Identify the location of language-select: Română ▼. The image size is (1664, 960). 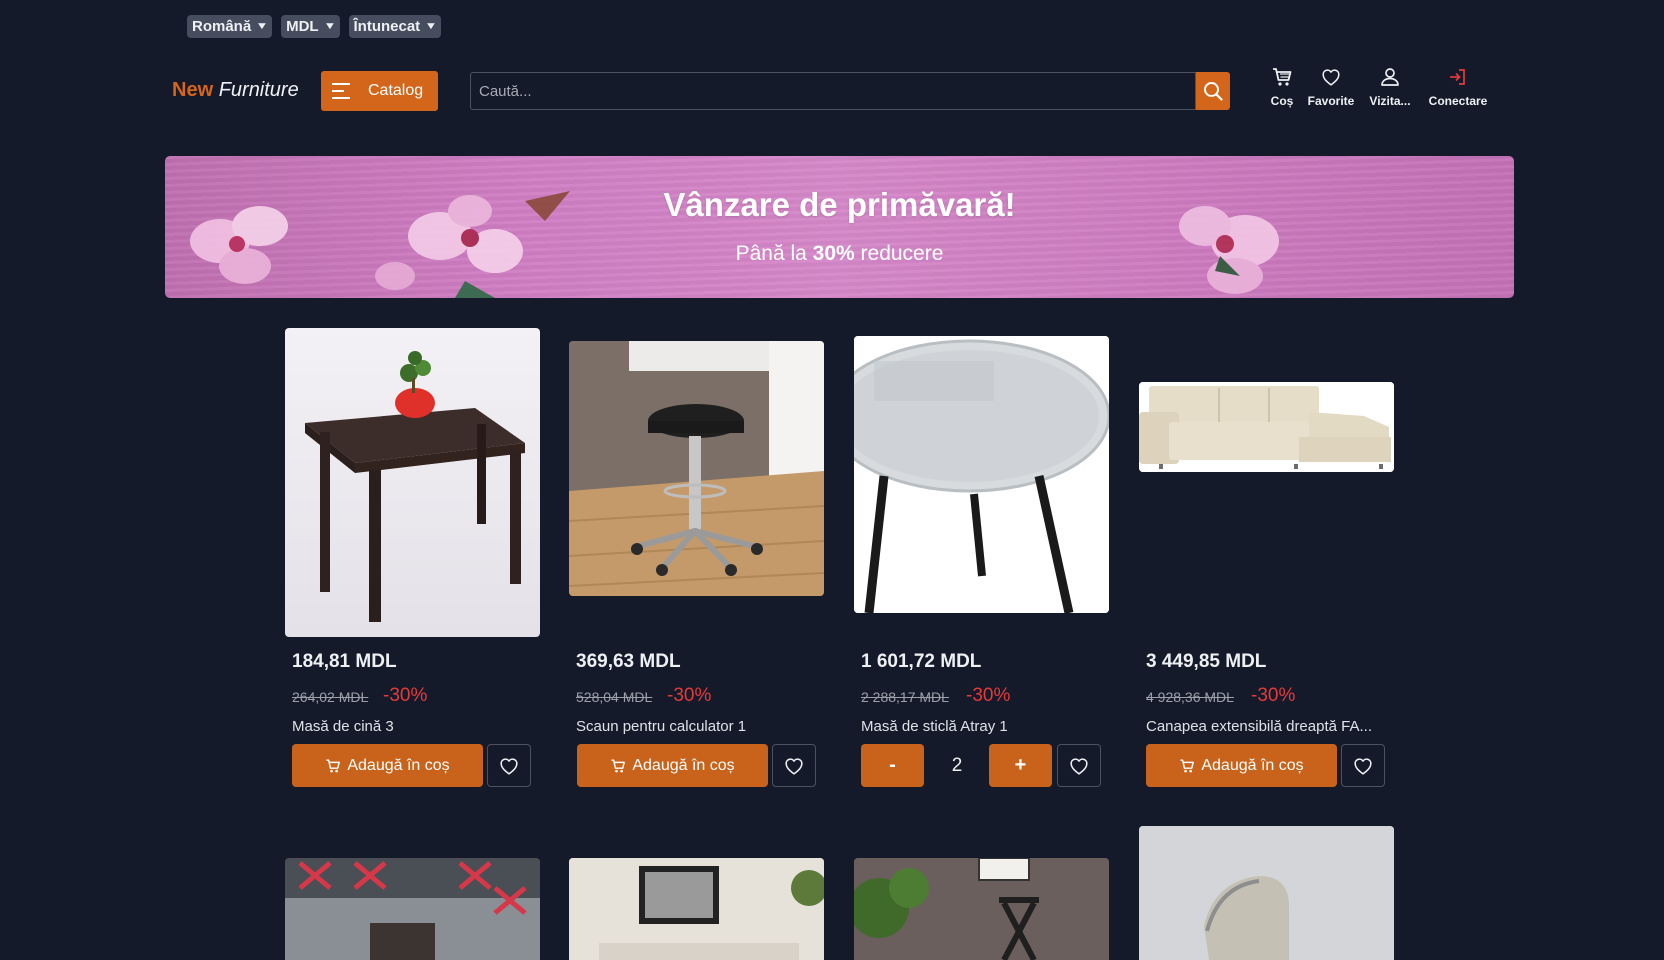
(230, 26).